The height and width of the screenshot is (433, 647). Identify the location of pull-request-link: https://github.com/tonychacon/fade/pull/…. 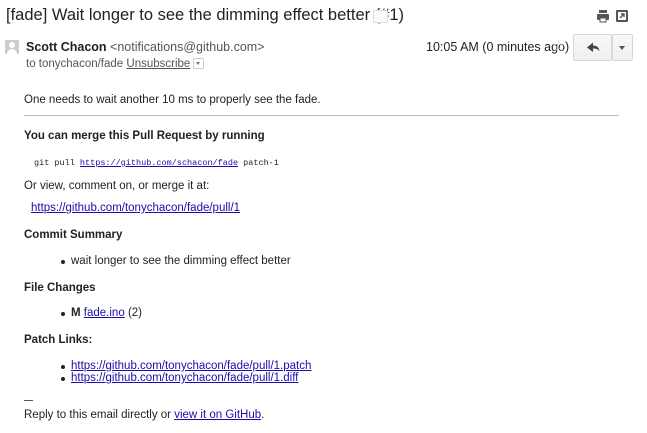
(135, 208).